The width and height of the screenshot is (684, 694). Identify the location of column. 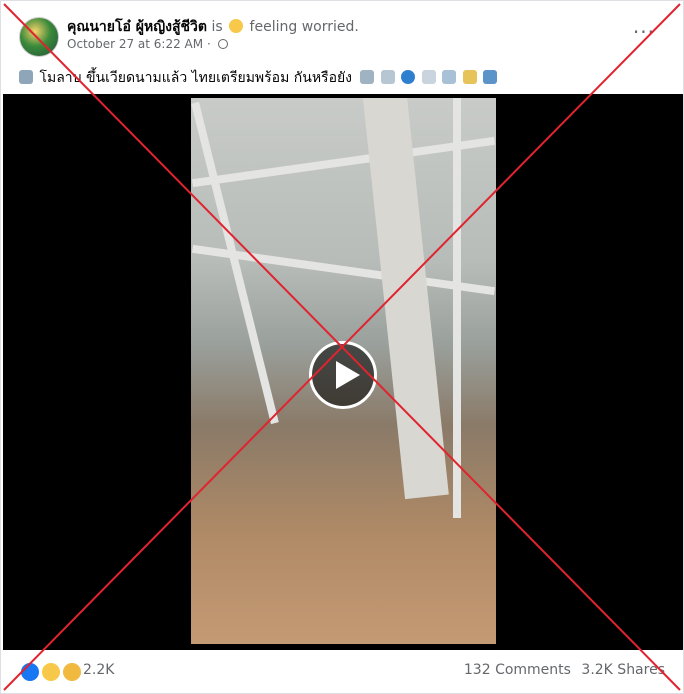
(405, 299).